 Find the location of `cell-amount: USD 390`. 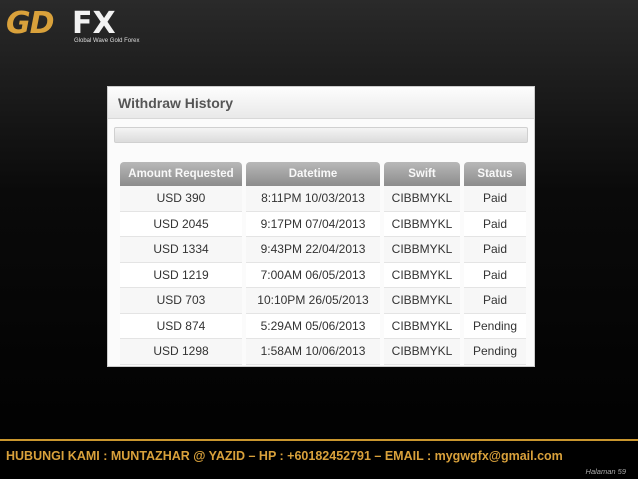

cell-amount: USD 390 is located at coordinates (181, 199).